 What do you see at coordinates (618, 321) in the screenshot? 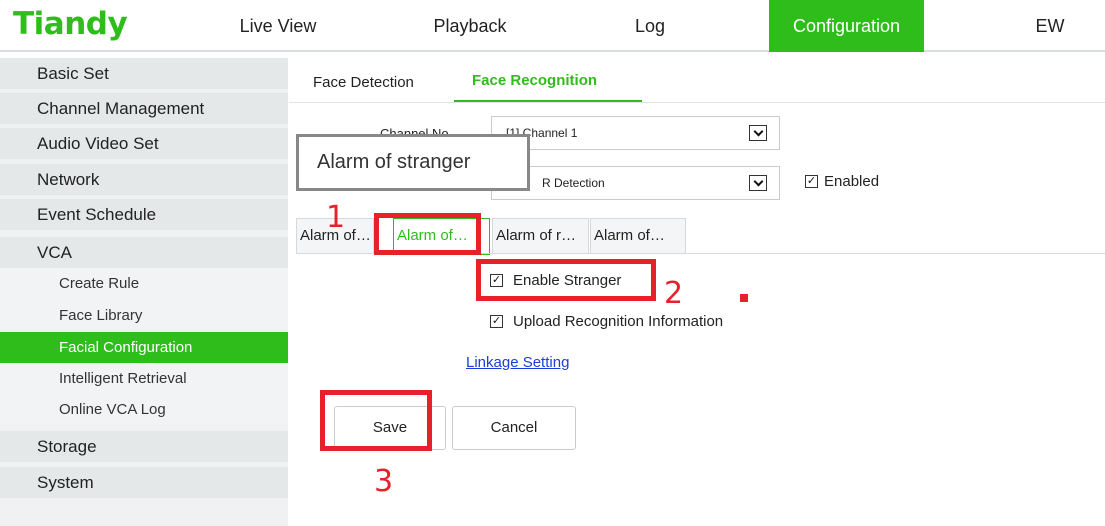
I see `upload-info-label: Upload Recognition Information` at bounding box center [618, 321].